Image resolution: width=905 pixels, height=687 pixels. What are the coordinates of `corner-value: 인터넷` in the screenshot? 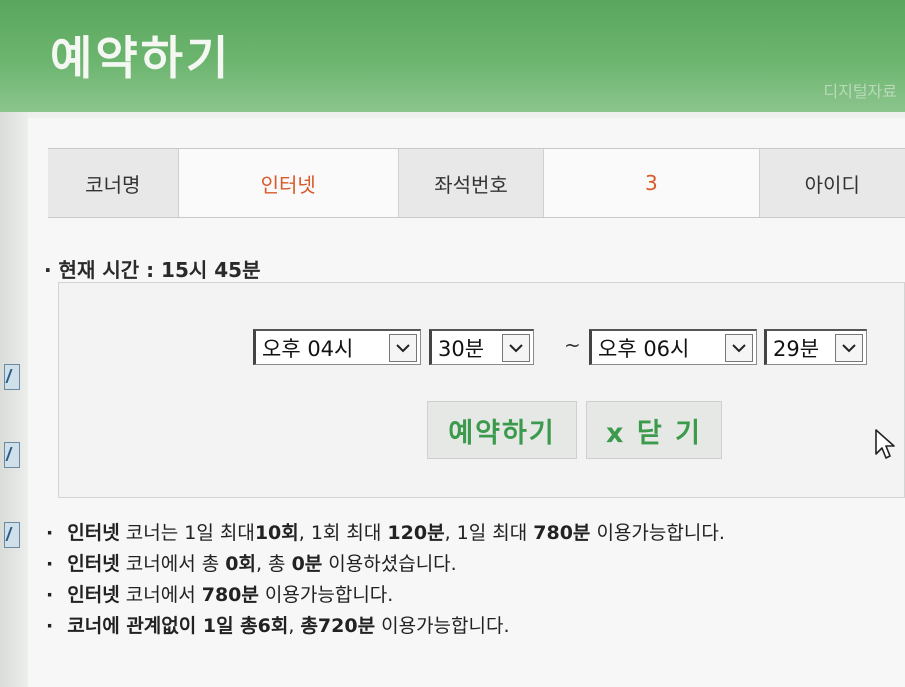 It's located at (288, 183).